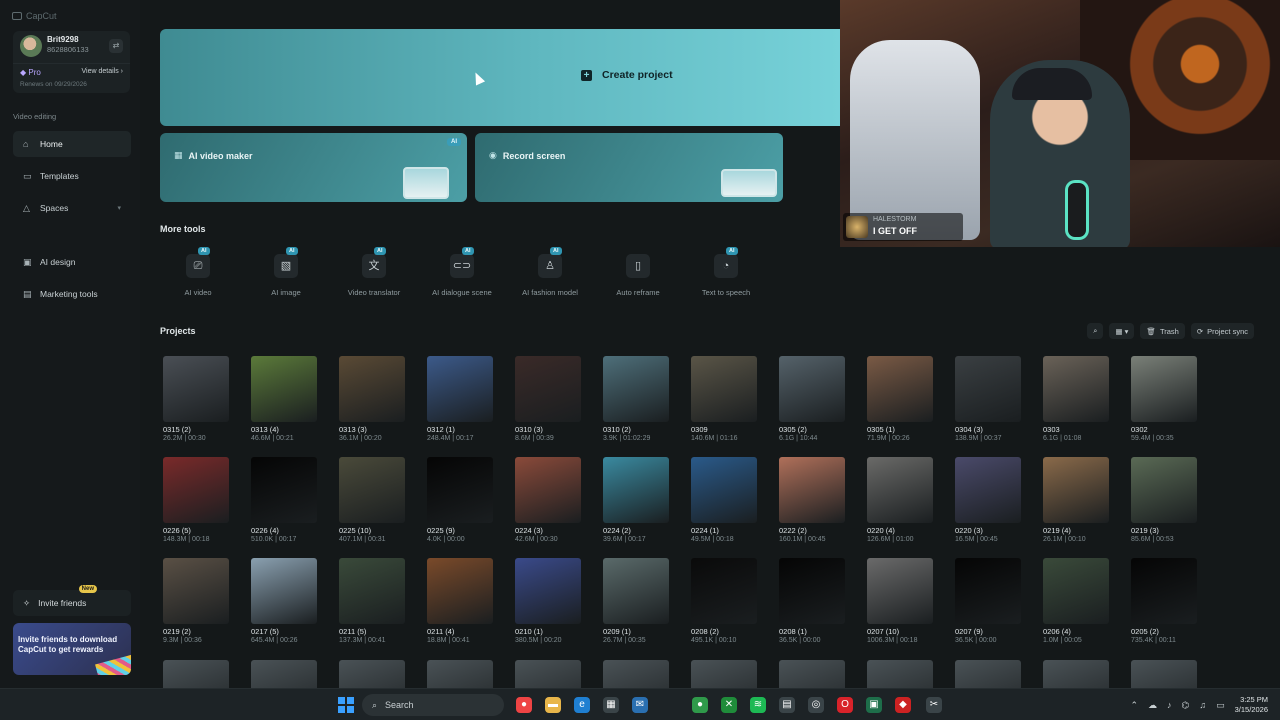 The width and height of the screenshot is (1280, 720). Describe the element at coordinates (500, 77) in the screenshot. I see `create-project-banner: + Create project` at that location.